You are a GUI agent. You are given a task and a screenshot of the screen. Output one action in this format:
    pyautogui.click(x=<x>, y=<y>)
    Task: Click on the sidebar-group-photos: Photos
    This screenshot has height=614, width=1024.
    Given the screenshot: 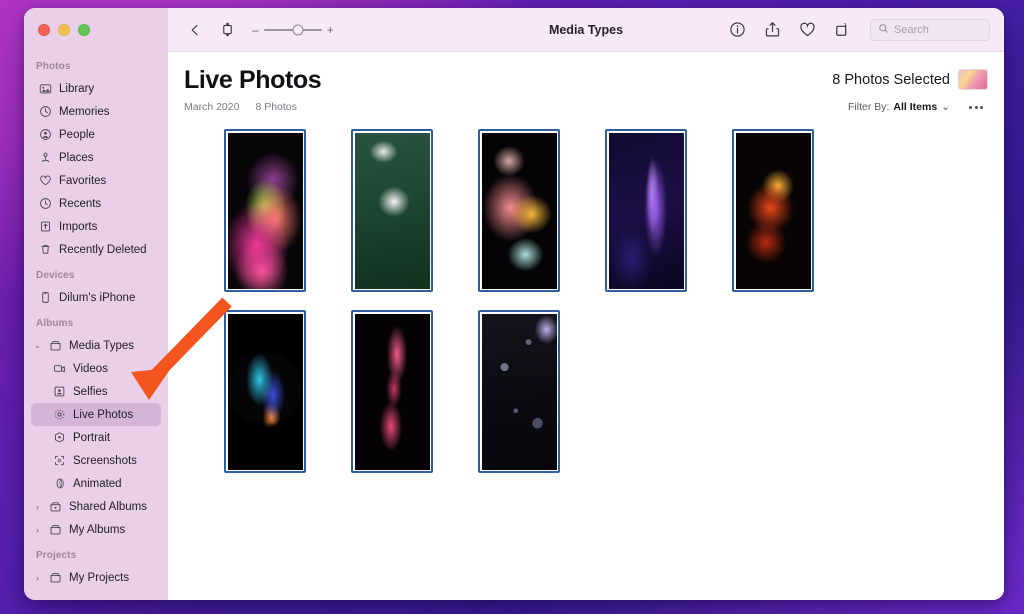 What is the action you would take?
    pyautogui.click(x=53, y=66)
    